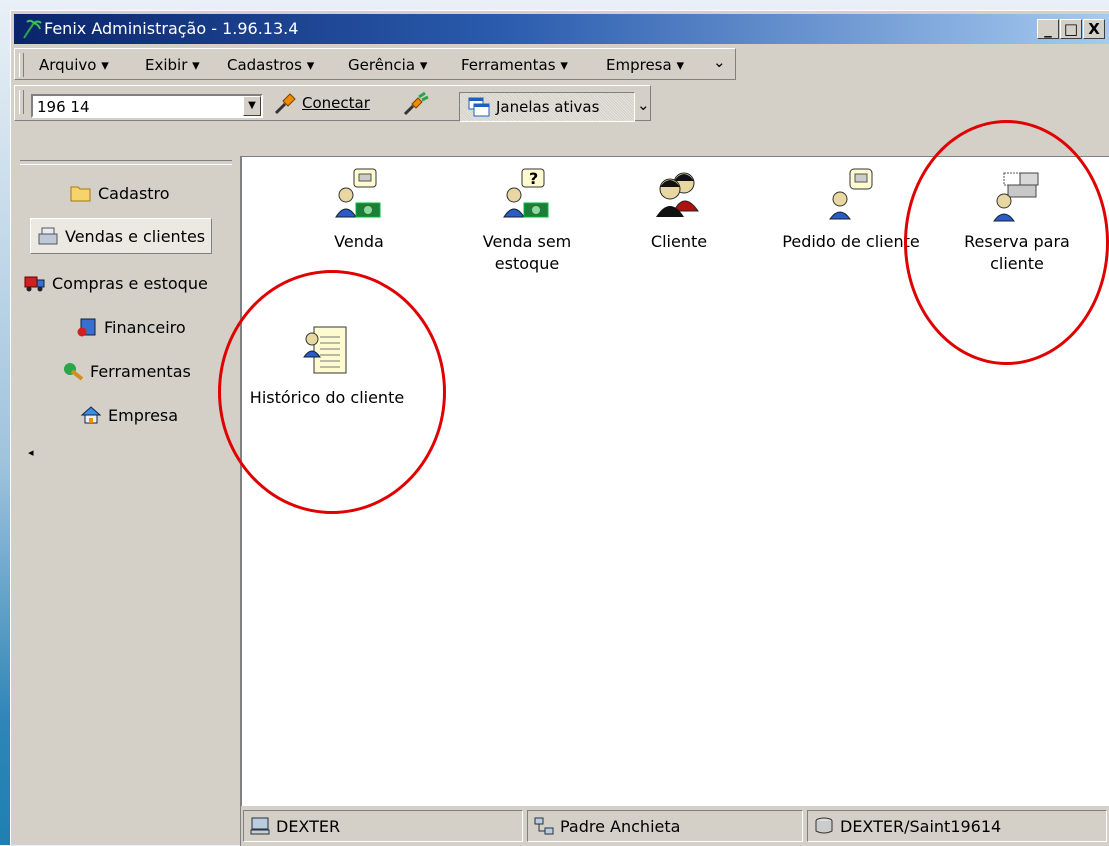 The width and height of the screenshot is (1109, 846). I want to click on finance-icon, so click(86, 327).